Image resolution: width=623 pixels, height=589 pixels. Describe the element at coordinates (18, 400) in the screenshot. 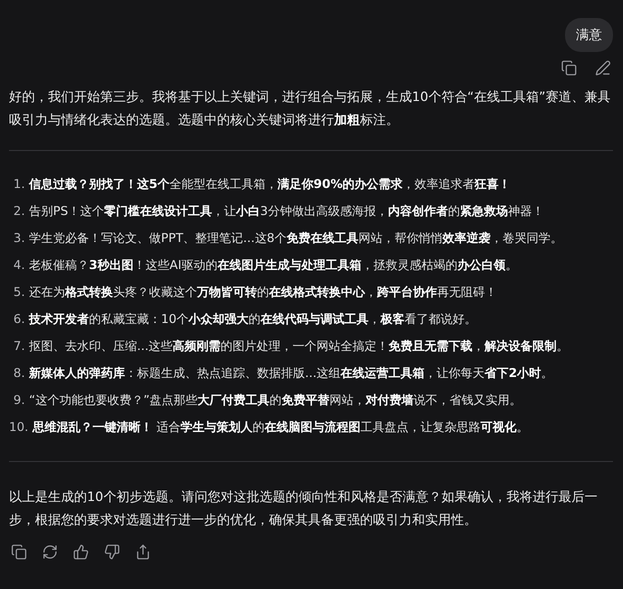

I see `list-number: 9.` at that location.